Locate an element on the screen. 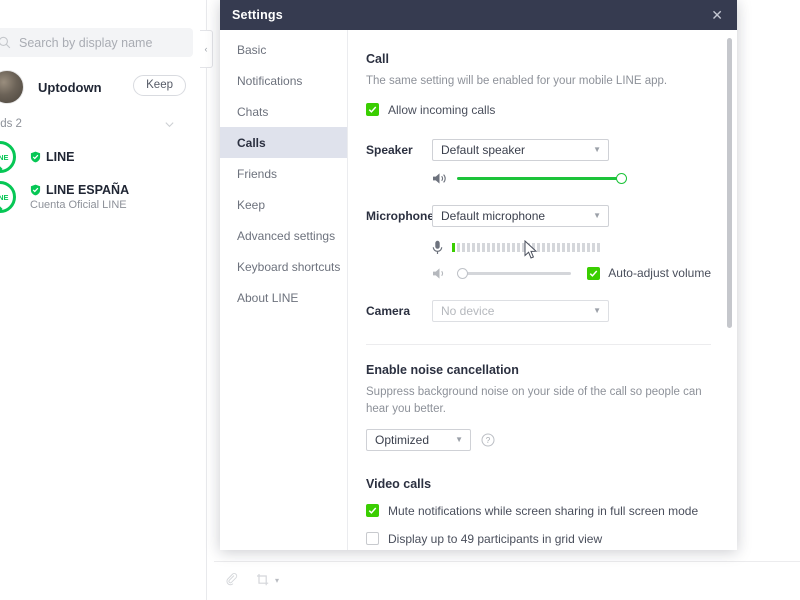 Image resolution: width=800 pixels, height=600 pixels. camera-field-row: Camera No device ▼ is located at coordinates (538, 311).